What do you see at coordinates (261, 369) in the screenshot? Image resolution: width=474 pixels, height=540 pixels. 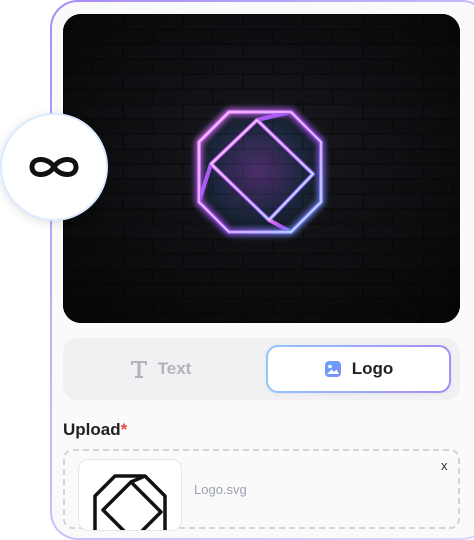 I see `mode-tabs: Text Logo` at bounding box center [261, 369].